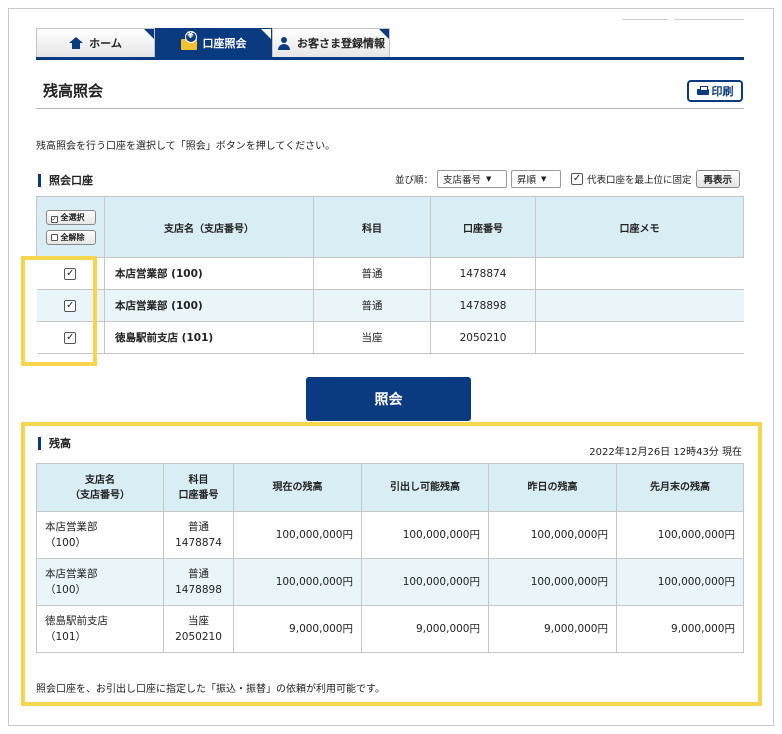  What do you see at coordinates (210, 689) in the screenshot?
I see `balance-footnote: 照会口座を、お引出し口座に指定した「振込・振替」の依頼が利用可能です。` at bounding box center [210, 689].